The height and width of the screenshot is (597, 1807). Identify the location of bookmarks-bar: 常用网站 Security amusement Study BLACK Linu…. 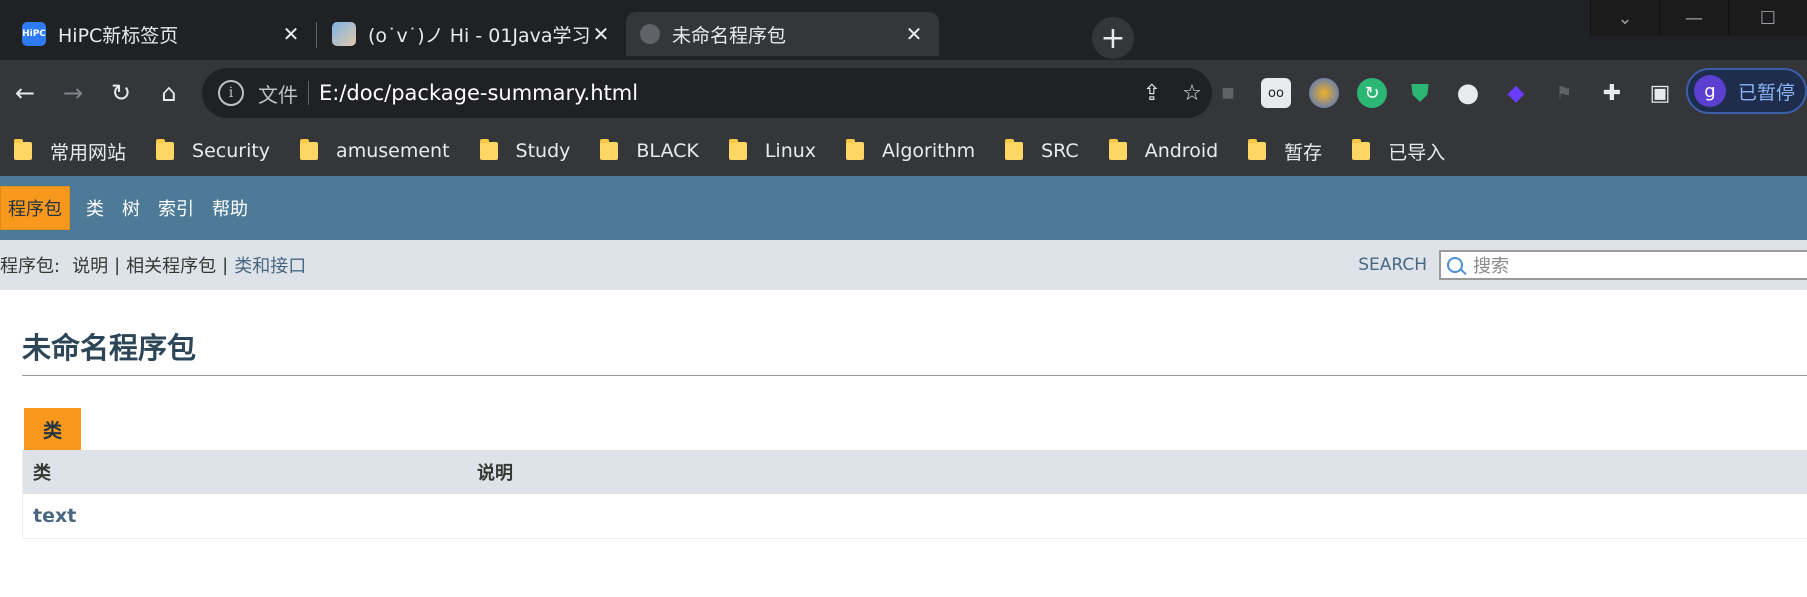
(903, 151).